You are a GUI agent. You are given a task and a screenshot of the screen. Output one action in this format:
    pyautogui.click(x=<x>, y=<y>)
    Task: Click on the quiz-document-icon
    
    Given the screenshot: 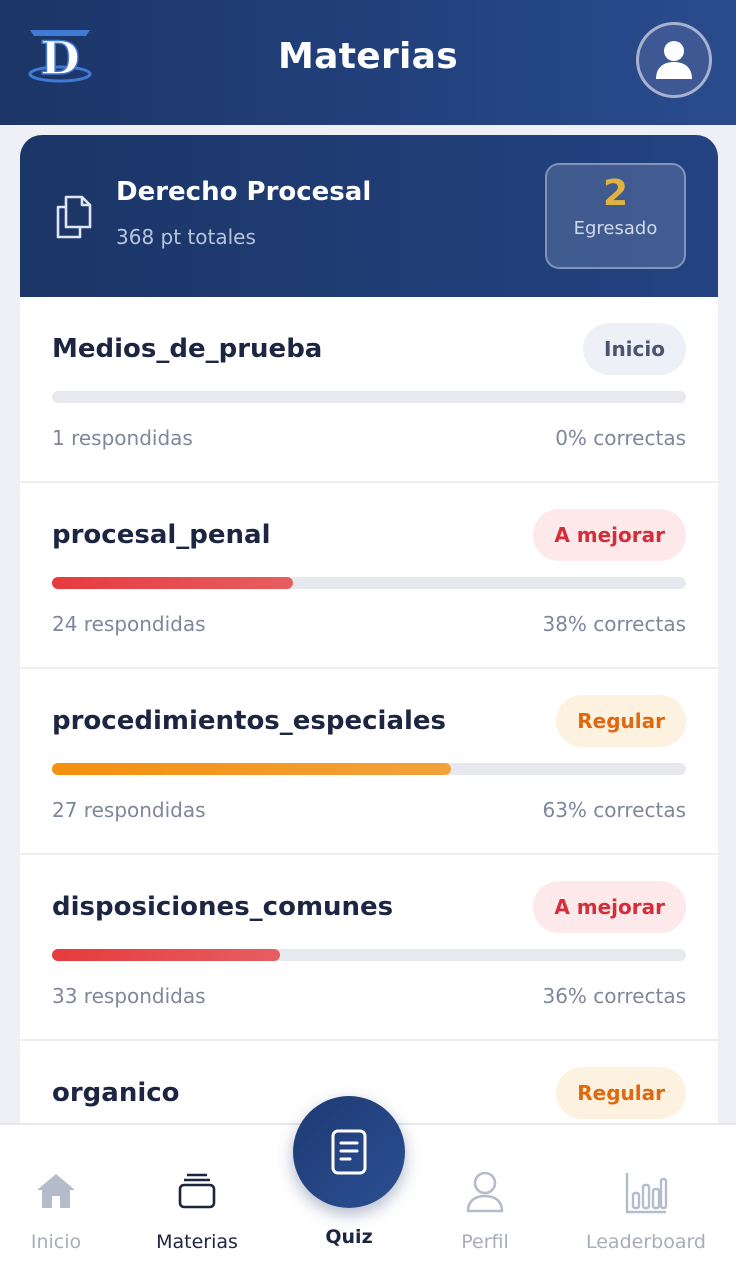 What is the action you would take?
    pyautogui.click(x=349, y=1152)
    